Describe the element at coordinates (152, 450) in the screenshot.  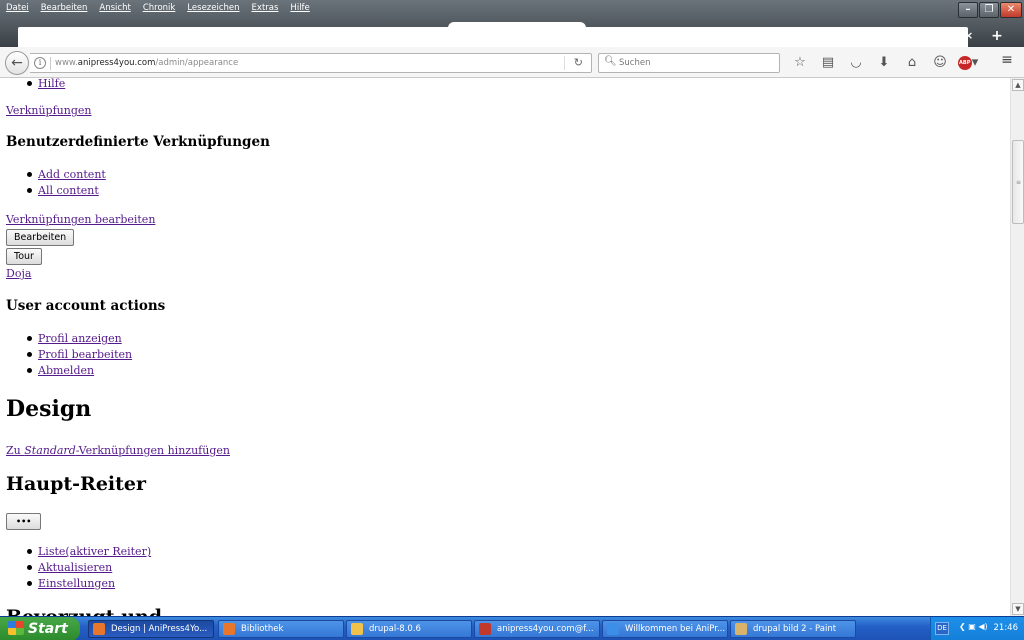
I see `add-std-suffix: -Verknüpfungen hinzufügen` at that location.